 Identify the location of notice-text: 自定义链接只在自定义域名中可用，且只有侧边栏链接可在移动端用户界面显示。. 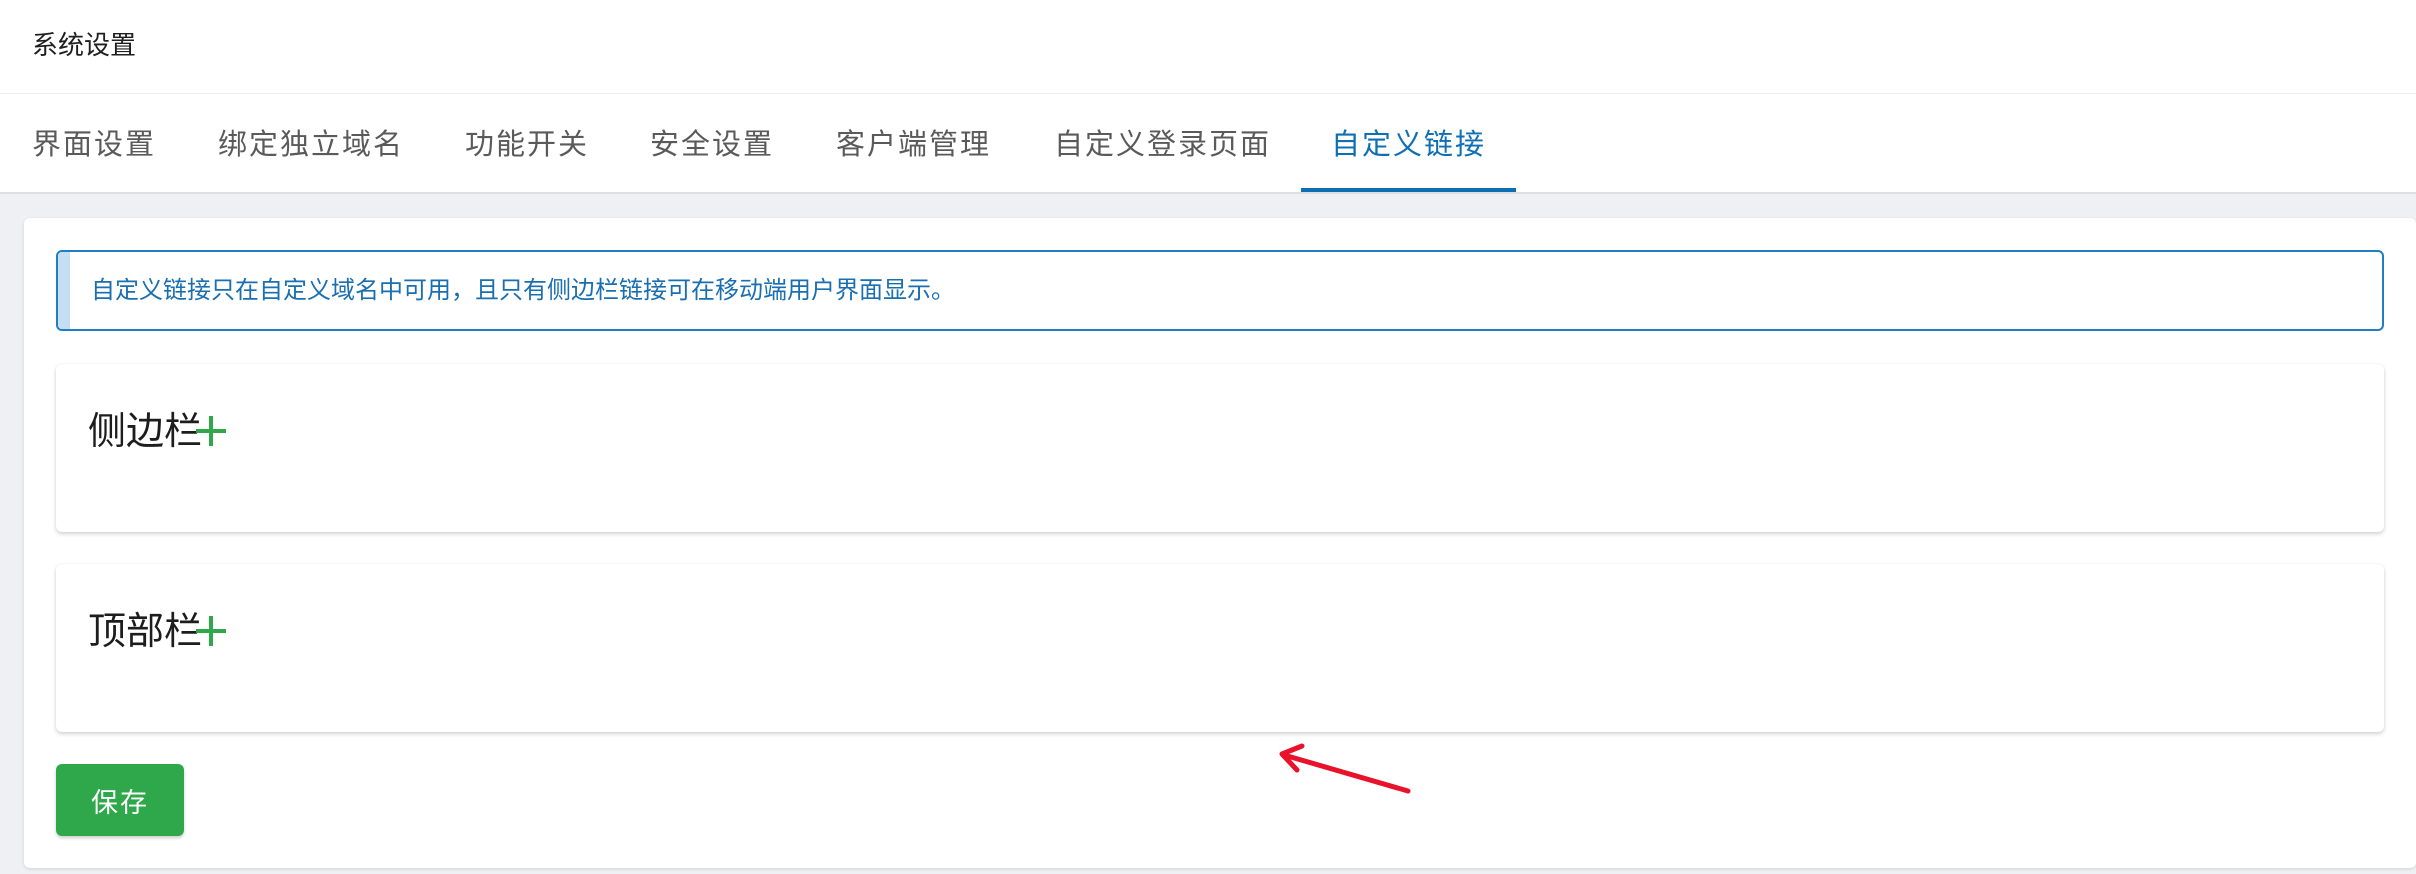
(523, 290).